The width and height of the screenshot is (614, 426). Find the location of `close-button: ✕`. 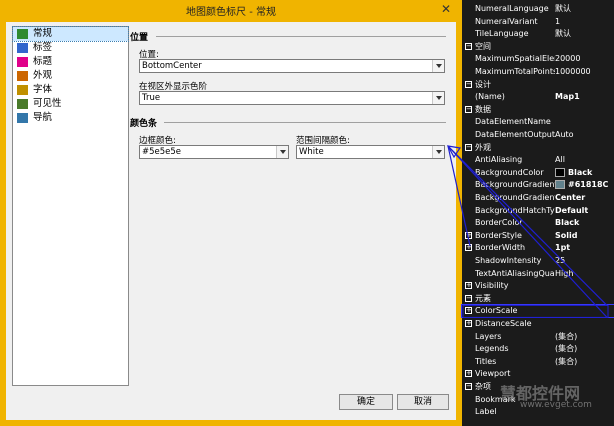

close-button: ✕ is located at coordinates (446, 9).